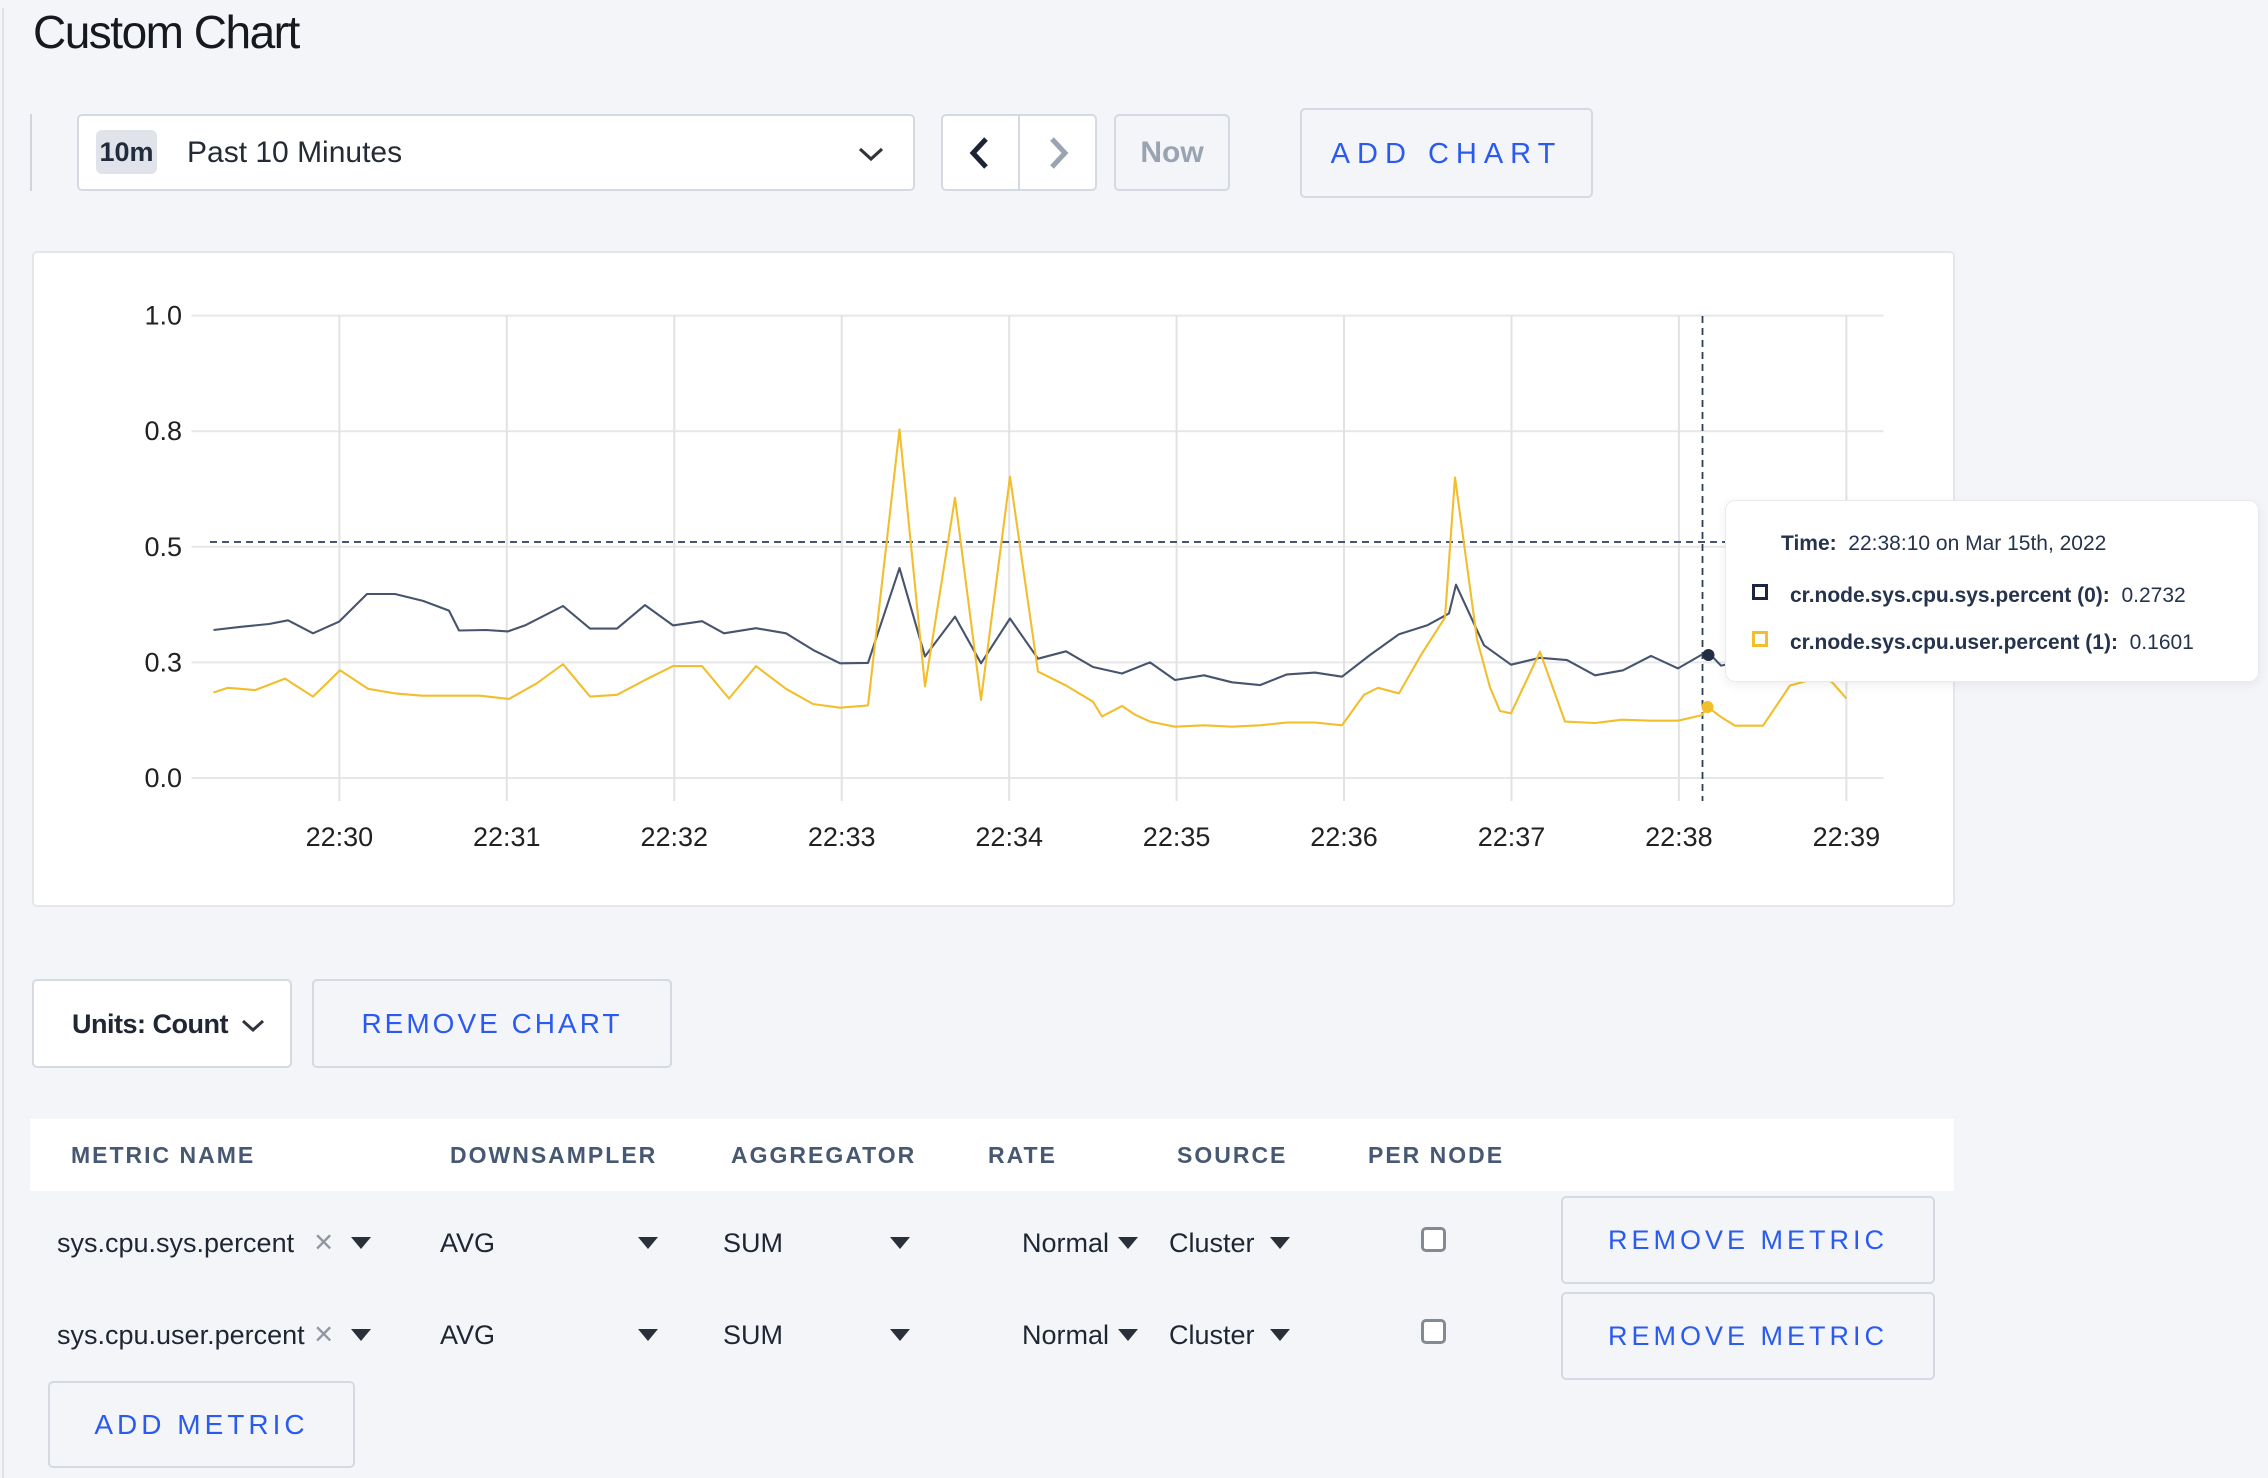 The width and height of the screenshot is (2268, 1478). Describe the element at coordinates (163, 431) in the screenshot. I see `svg-text: 0.8` at that location.